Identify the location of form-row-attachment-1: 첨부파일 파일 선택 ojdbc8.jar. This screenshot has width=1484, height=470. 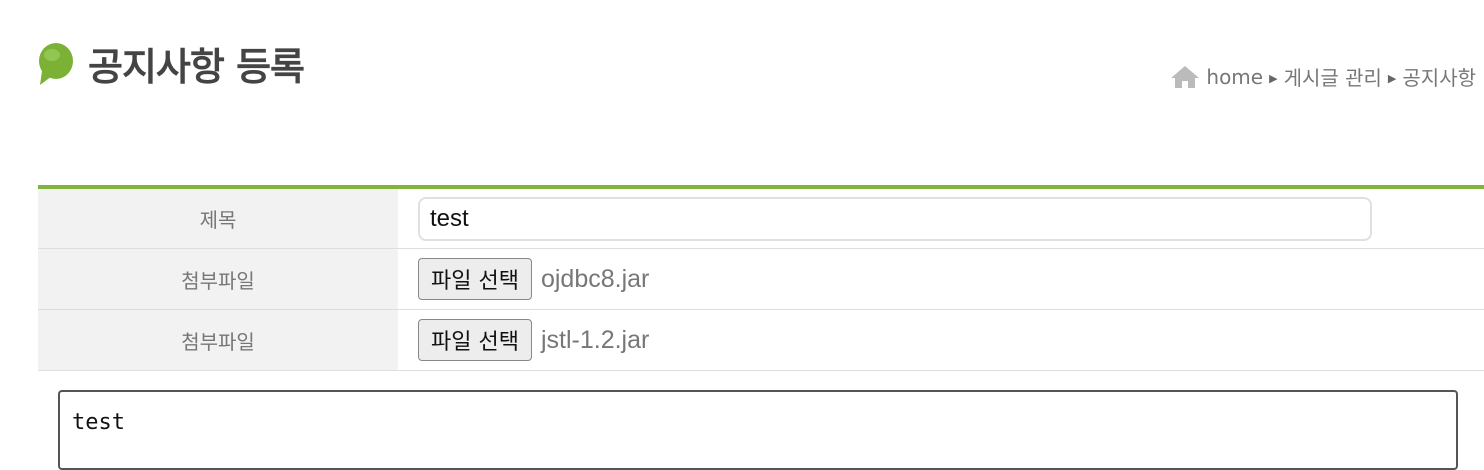
(761, 279).